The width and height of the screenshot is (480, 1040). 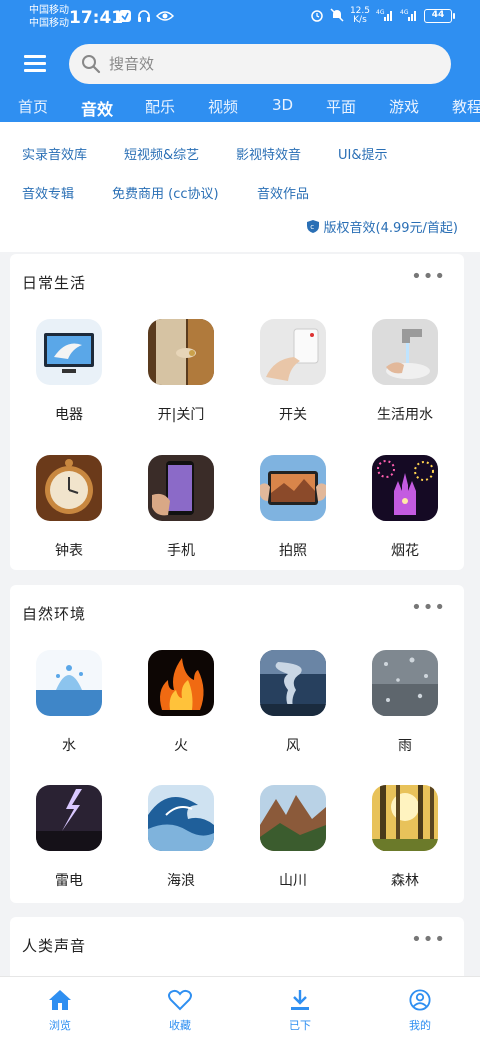 I want to click on category-label: 生活用水, so click(x=405, y=415).